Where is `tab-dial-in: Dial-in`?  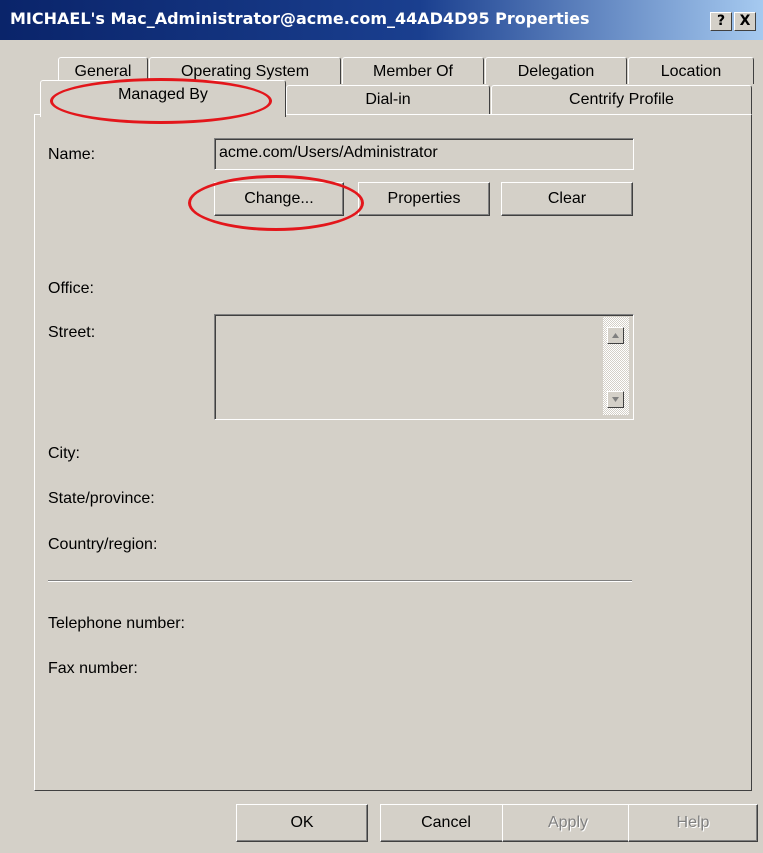
tab-dial-in: Dial-in is located at coordinates (388, 100).